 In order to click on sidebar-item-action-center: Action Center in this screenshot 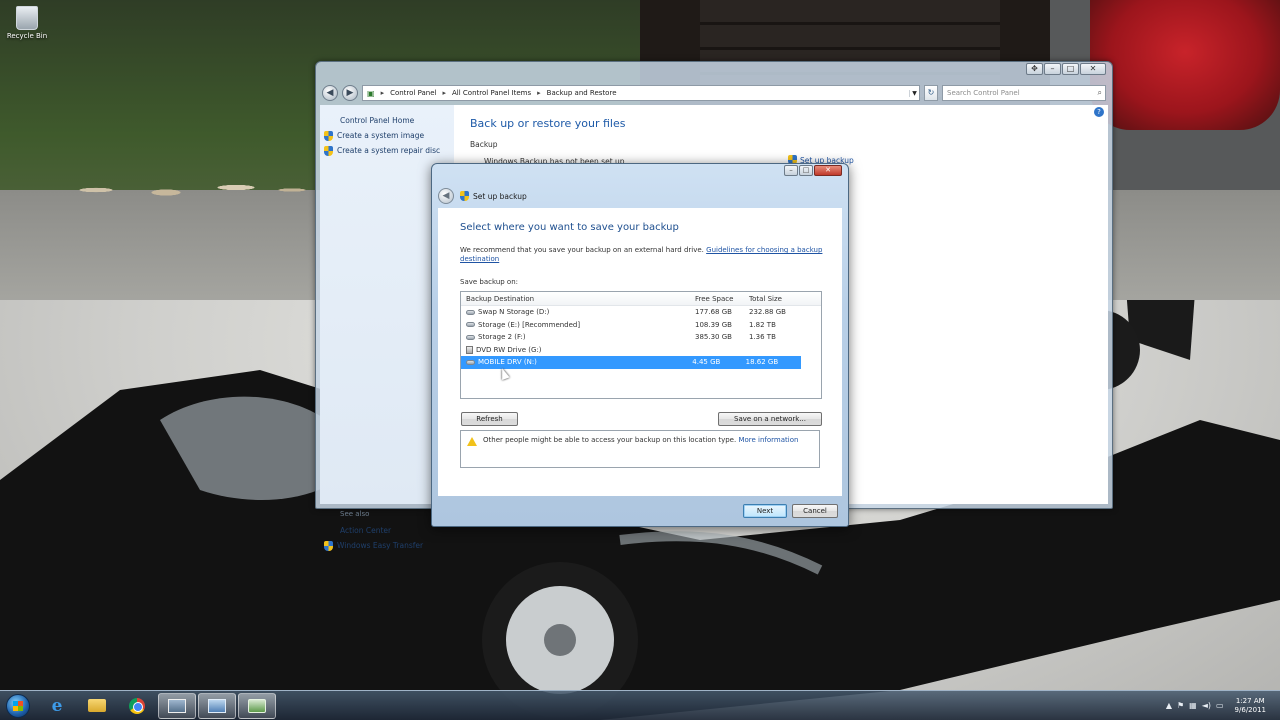, I will do `click(373, 530)`.